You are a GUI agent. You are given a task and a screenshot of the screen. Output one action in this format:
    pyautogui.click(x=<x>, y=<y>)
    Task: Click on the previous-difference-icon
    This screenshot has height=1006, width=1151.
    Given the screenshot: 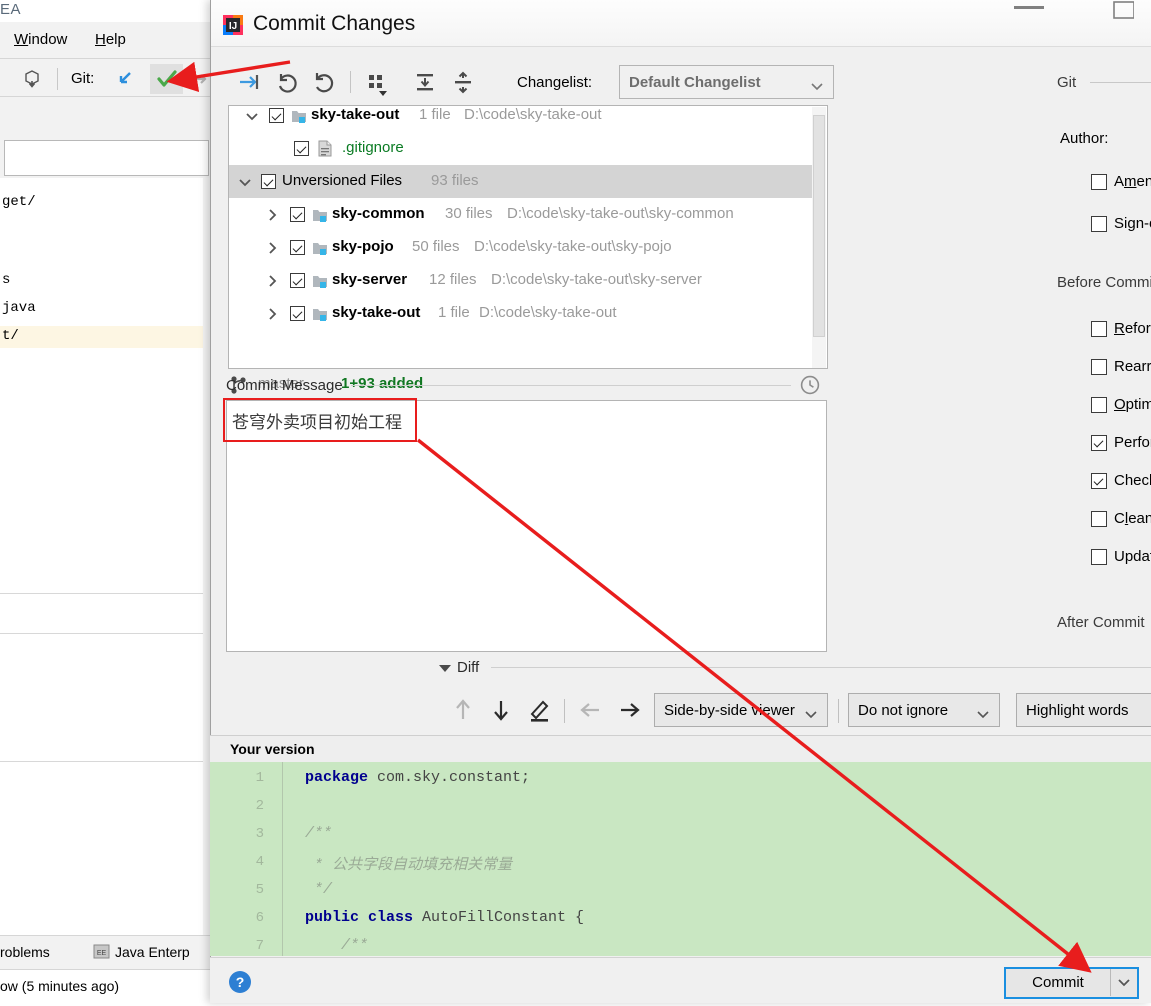 What is the action you would take?
    pyautogui.click(x=463, y=710)
    